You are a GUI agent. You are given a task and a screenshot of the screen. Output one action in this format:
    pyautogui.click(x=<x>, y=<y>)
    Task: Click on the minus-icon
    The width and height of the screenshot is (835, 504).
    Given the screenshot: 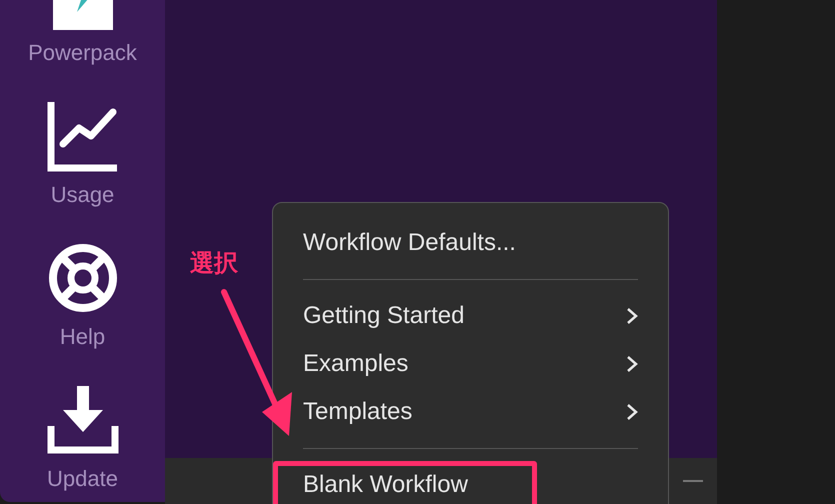 What is the action you would take?
    pyautogui.click(x=693, y=481)
    